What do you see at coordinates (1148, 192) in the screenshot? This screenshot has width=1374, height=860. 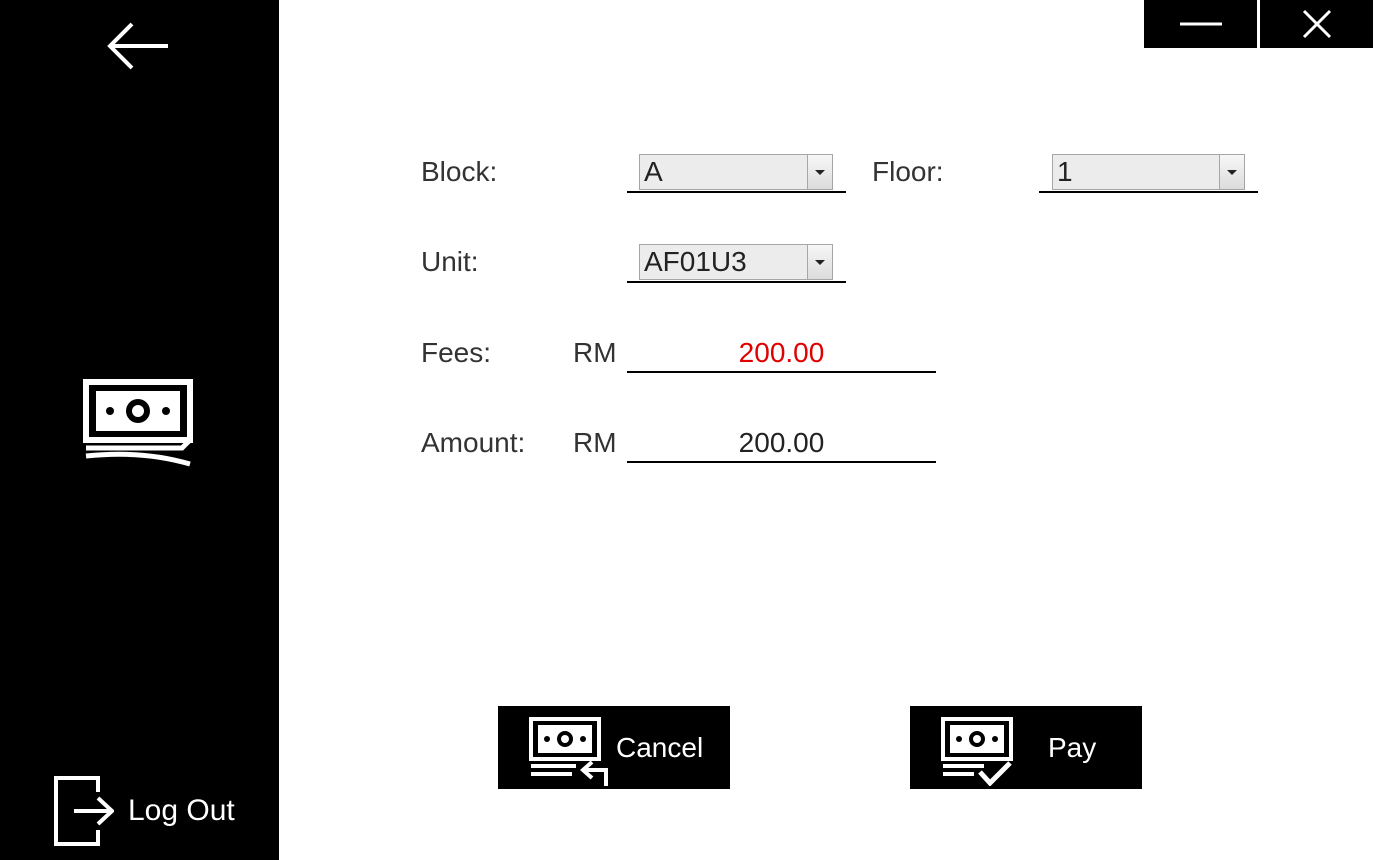 I see `floor-underline` at bounding box center [1148, 192].